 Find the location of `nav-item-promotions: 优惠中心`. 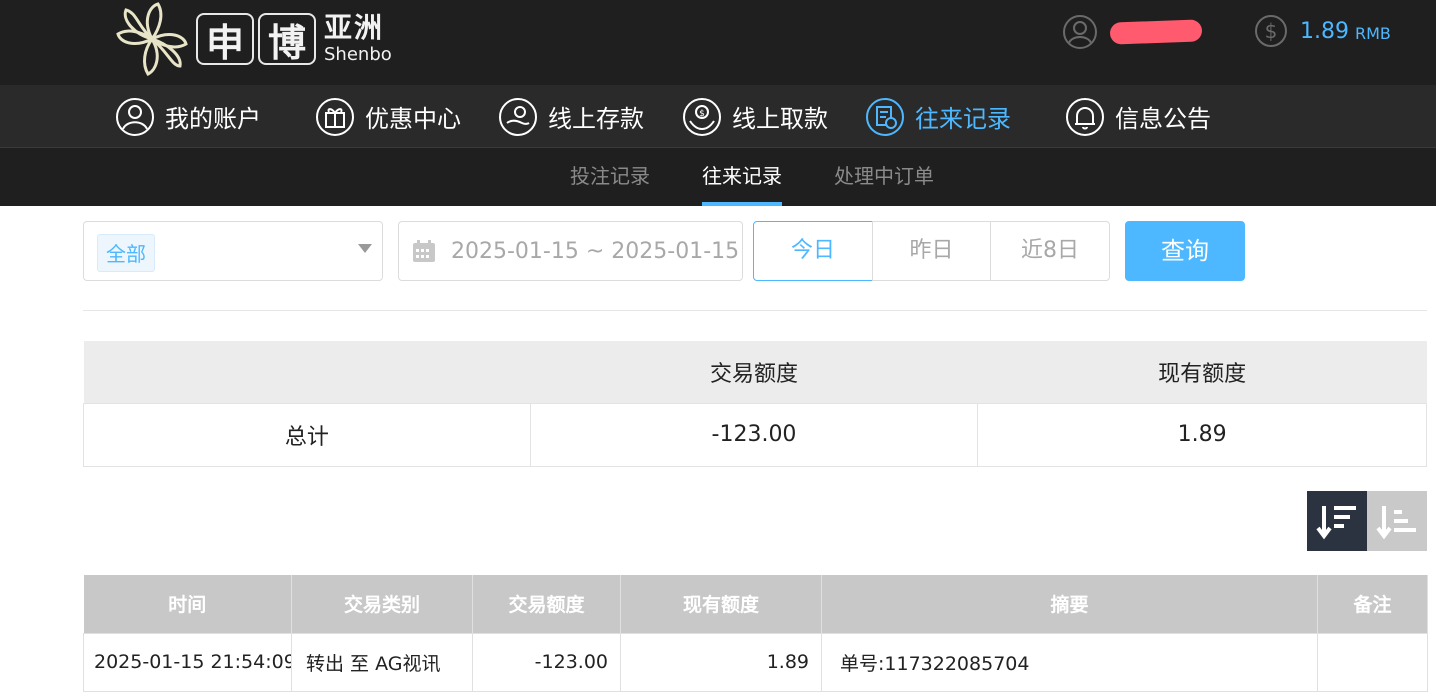

nav-item-promotions: 优惠中心 is located at coordinates (388, 116).